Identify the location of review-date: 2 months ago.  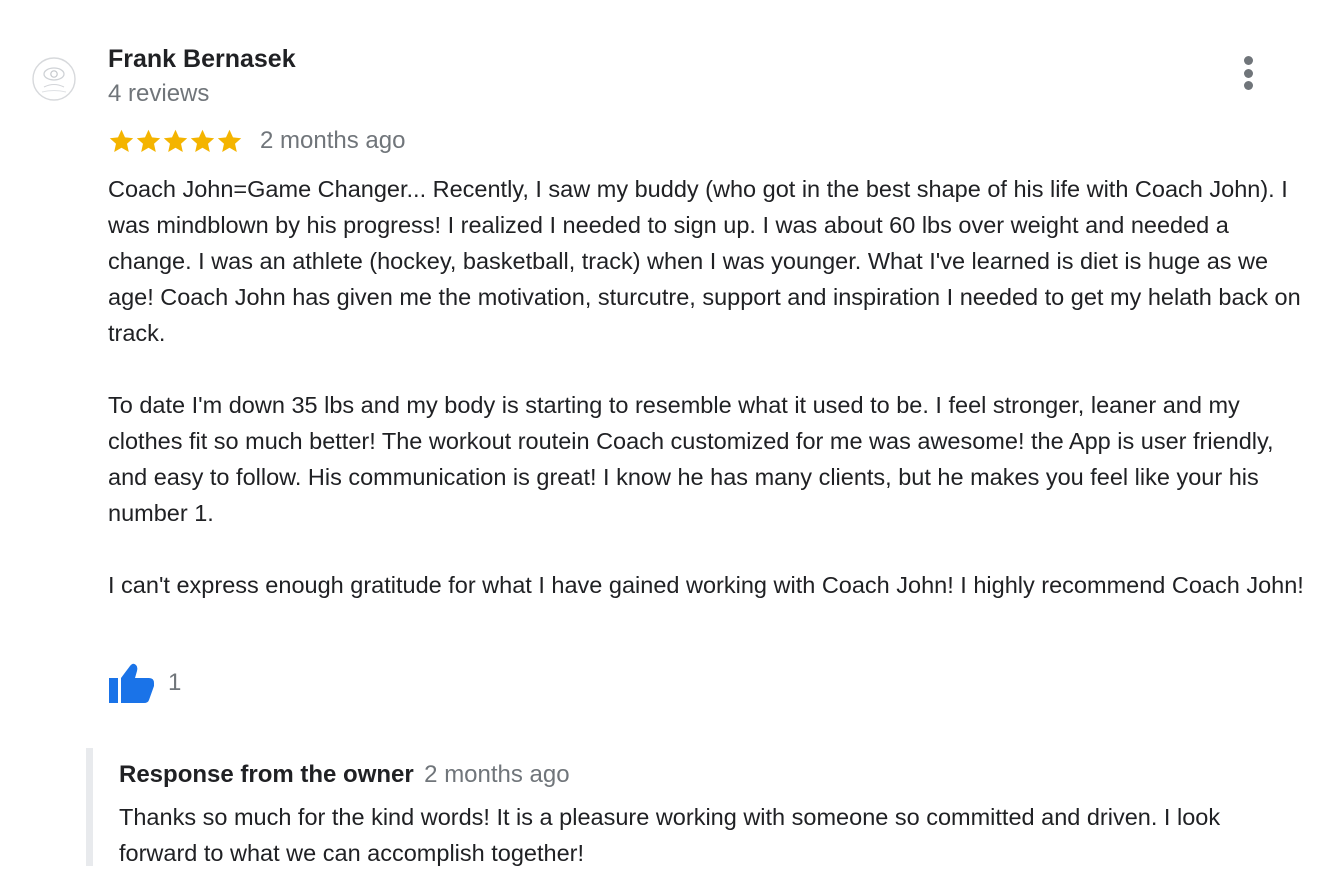
(333, 140).